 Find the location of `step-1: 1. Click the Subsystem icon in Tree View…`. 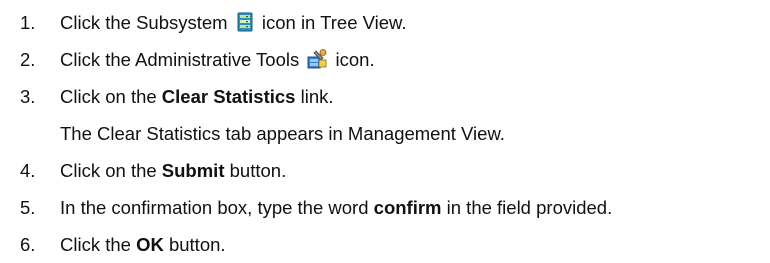

step-1: 1. Click the Subsystem icon in Tree View… is located at coordinates (390, 22).